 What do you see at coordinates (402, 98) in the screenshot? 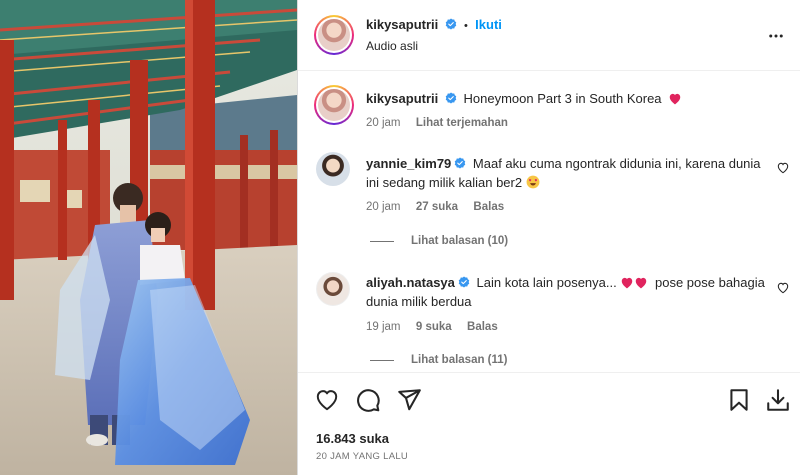
I see `caption-username: kikysaputrii` at bounding box center [402, 98].